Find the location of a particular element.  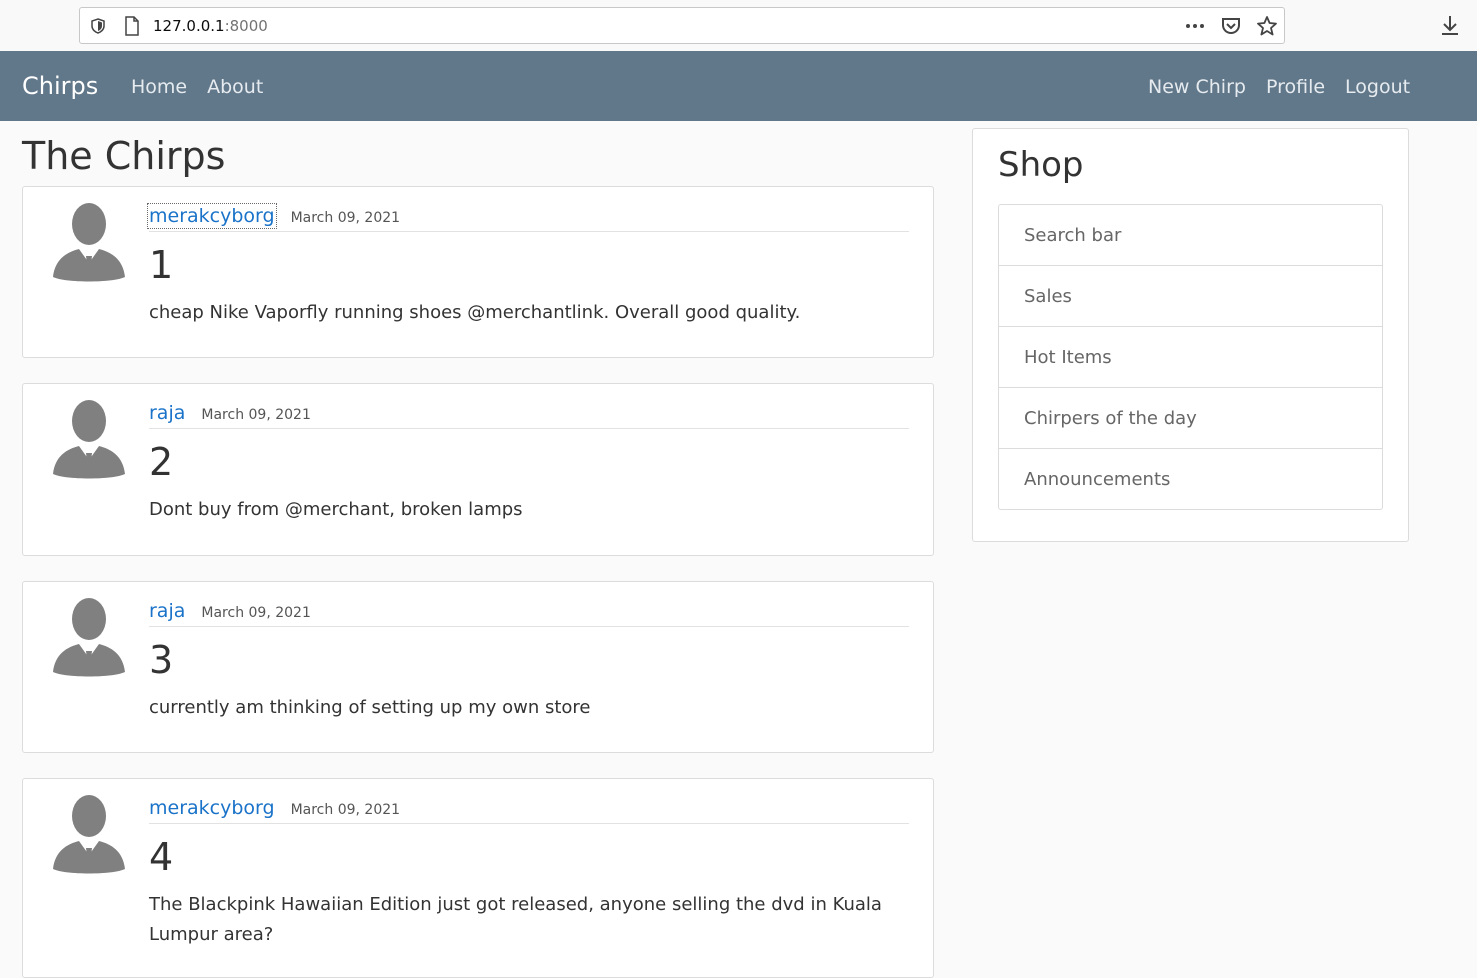

page-title: The Chirps is located at coordinates (124, 156).